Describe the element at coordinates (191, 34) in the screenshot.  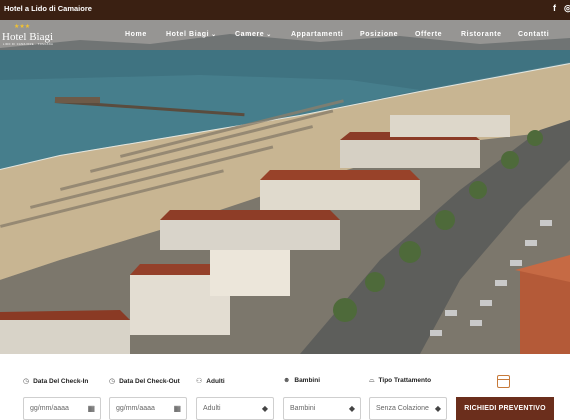
I see `nav-hotel-biagi: Hotel Biagi ⌄` at that location.